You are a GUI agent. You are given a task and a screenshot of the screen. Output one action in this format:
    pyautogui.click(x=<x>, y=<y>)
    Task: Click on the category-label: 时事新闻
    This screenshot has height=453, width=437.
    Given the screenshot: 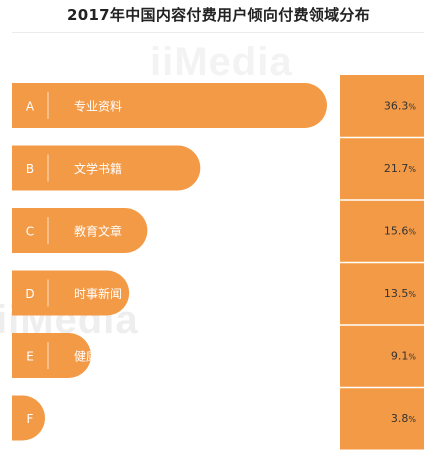 What is the action you would take?
    pyautogui.click(x=98, y=293)
    